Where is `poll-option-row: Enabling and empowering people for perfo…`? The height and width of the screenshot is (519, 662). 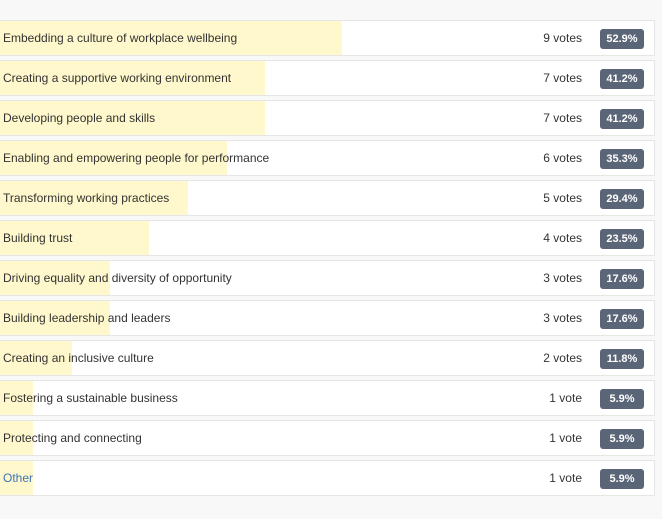 poll-option-row: Enabling and empowering people for perfo… is located at coordinates (327, 158).